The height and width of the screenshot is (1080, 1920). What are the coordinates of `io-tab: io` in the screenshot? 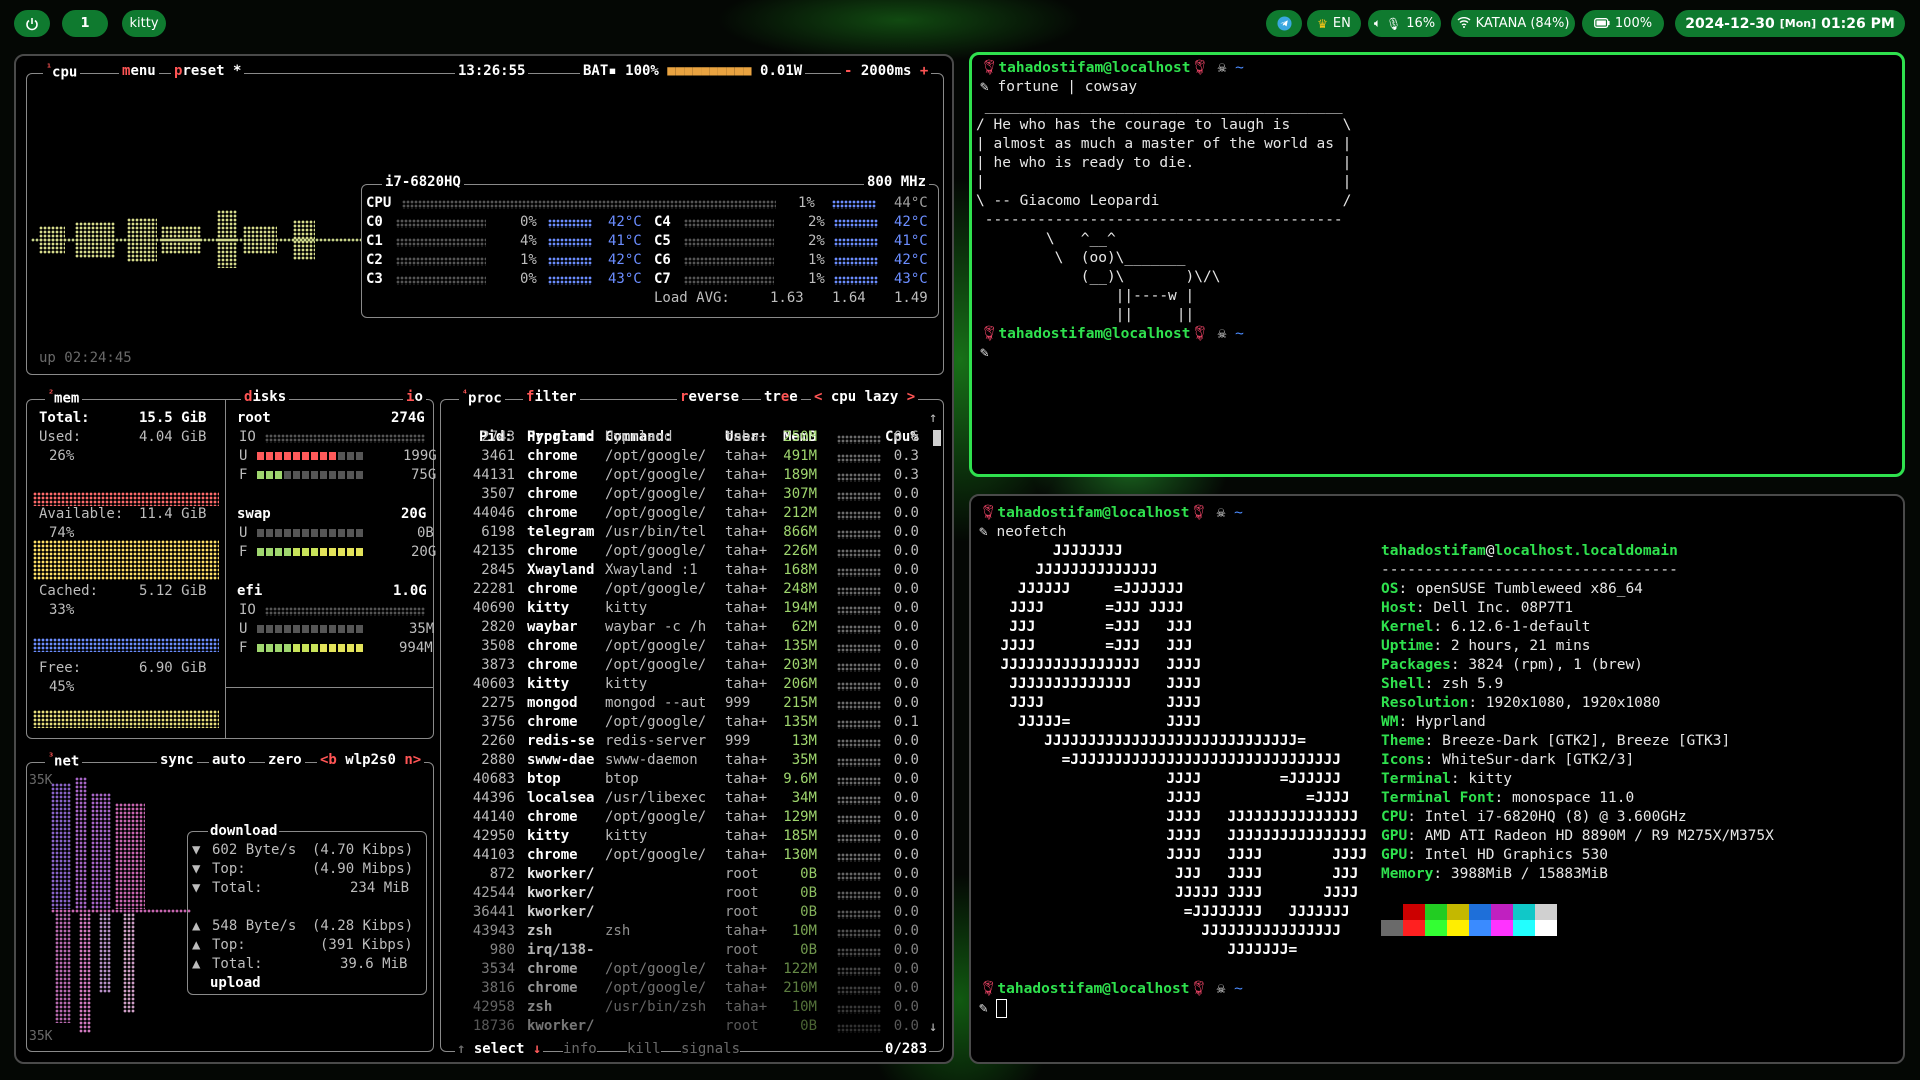 It's located at (414, 397).